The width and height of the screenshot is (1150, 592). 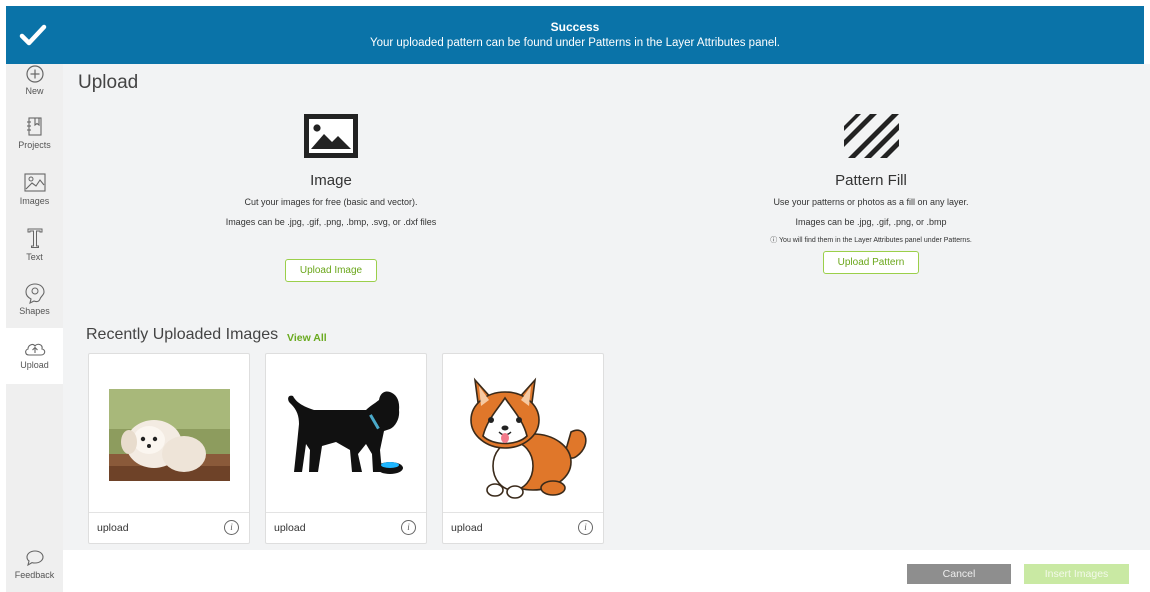 What do you see at coordinates (871, 262) in the screenshot?
I see `upload-pattern-button: Upload Pattern` at bounding box center [871, 262].